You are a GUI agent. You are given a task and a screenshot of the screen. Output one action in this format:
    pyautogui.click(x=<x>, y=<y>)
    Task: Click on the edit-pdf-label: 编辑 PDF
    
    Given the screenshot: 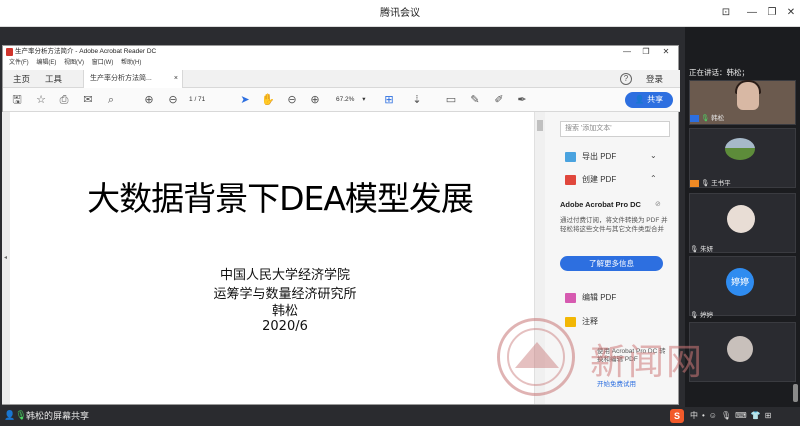 What is the action you would take?
    pyautogui.click(x=599, y=297)
    